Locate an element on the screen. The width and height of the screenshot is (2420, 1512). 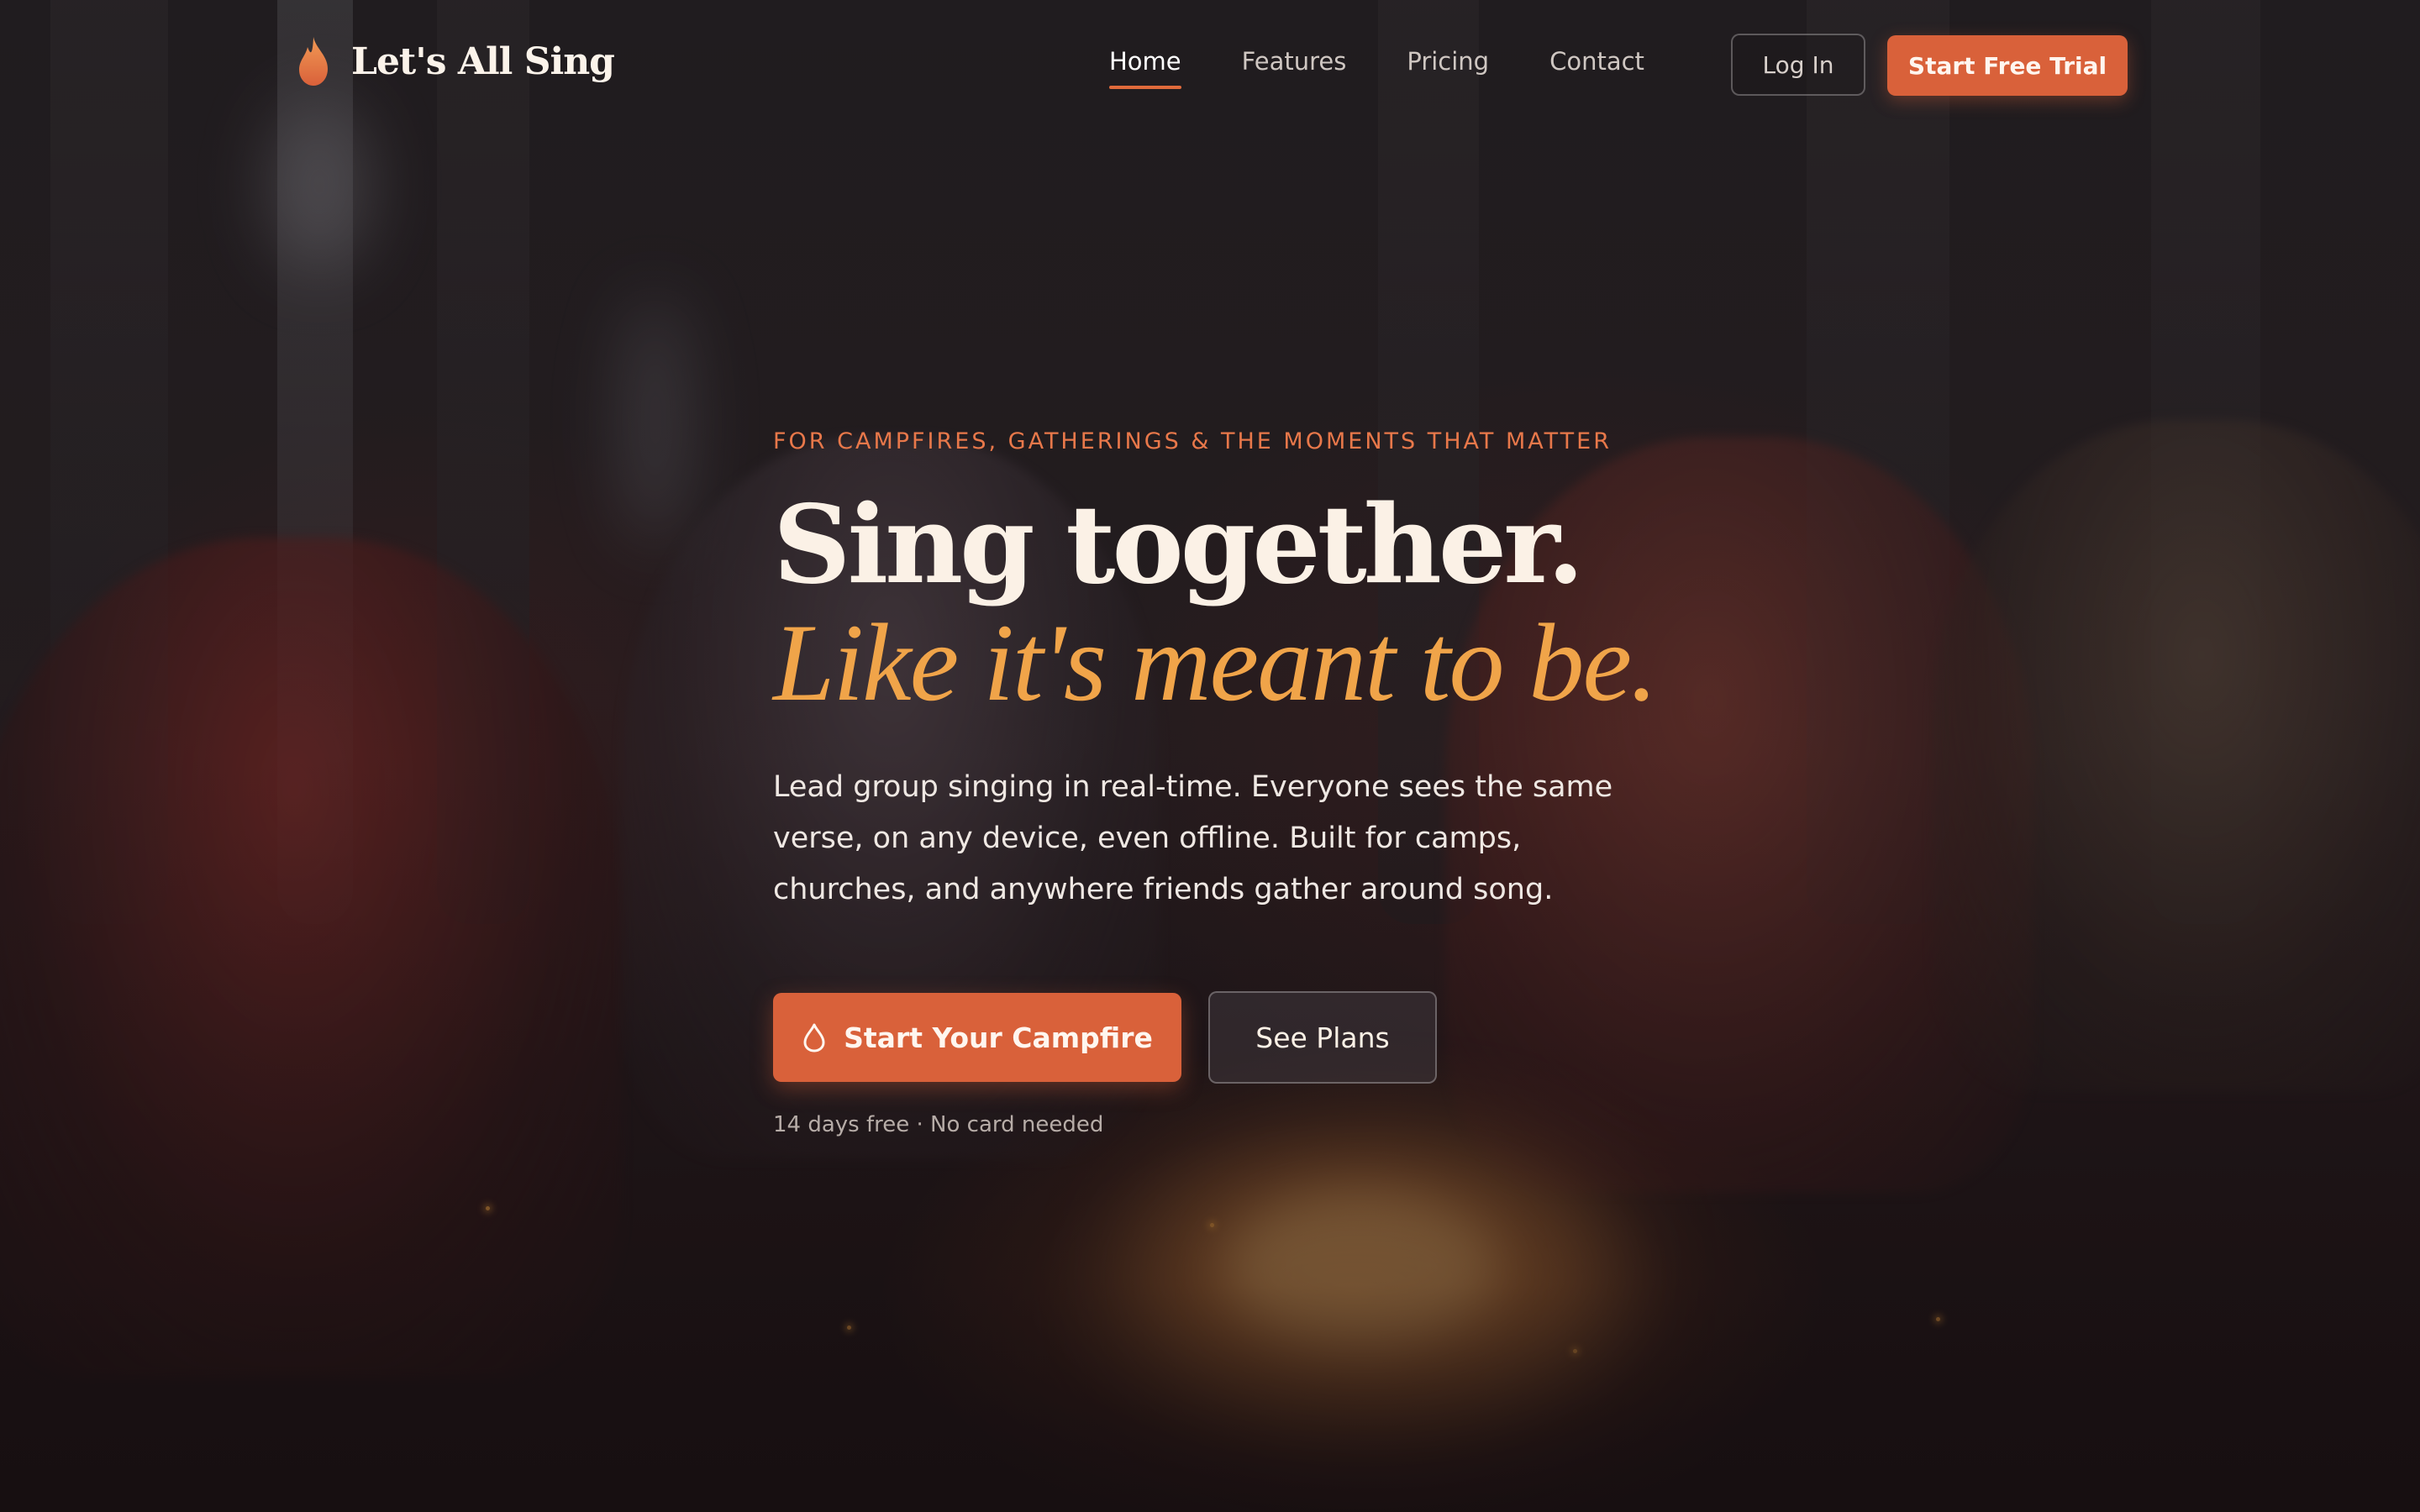
cta-row: Start Your Campfire See Plans is located at coordinates (1260, 1037).